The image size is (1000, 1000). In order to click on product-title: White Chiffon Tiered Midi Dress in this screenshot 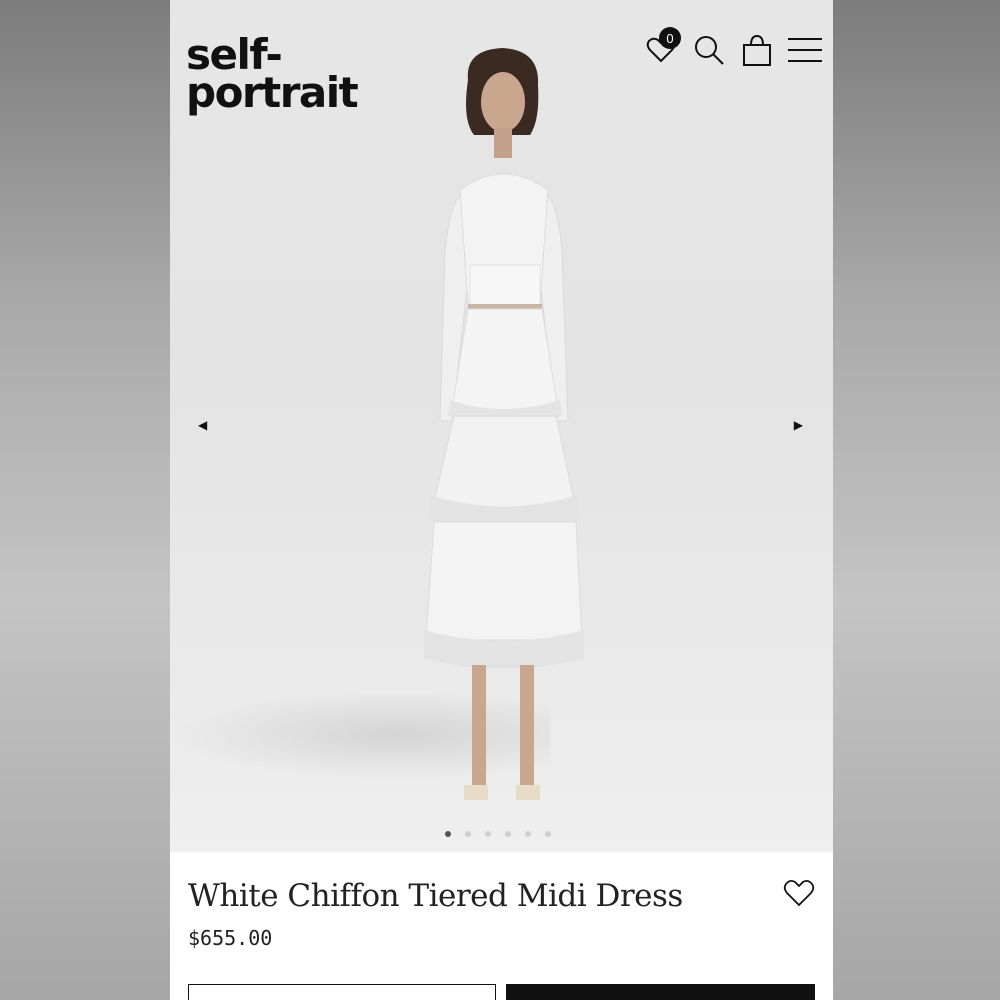, I will do `click(435, 896)`.